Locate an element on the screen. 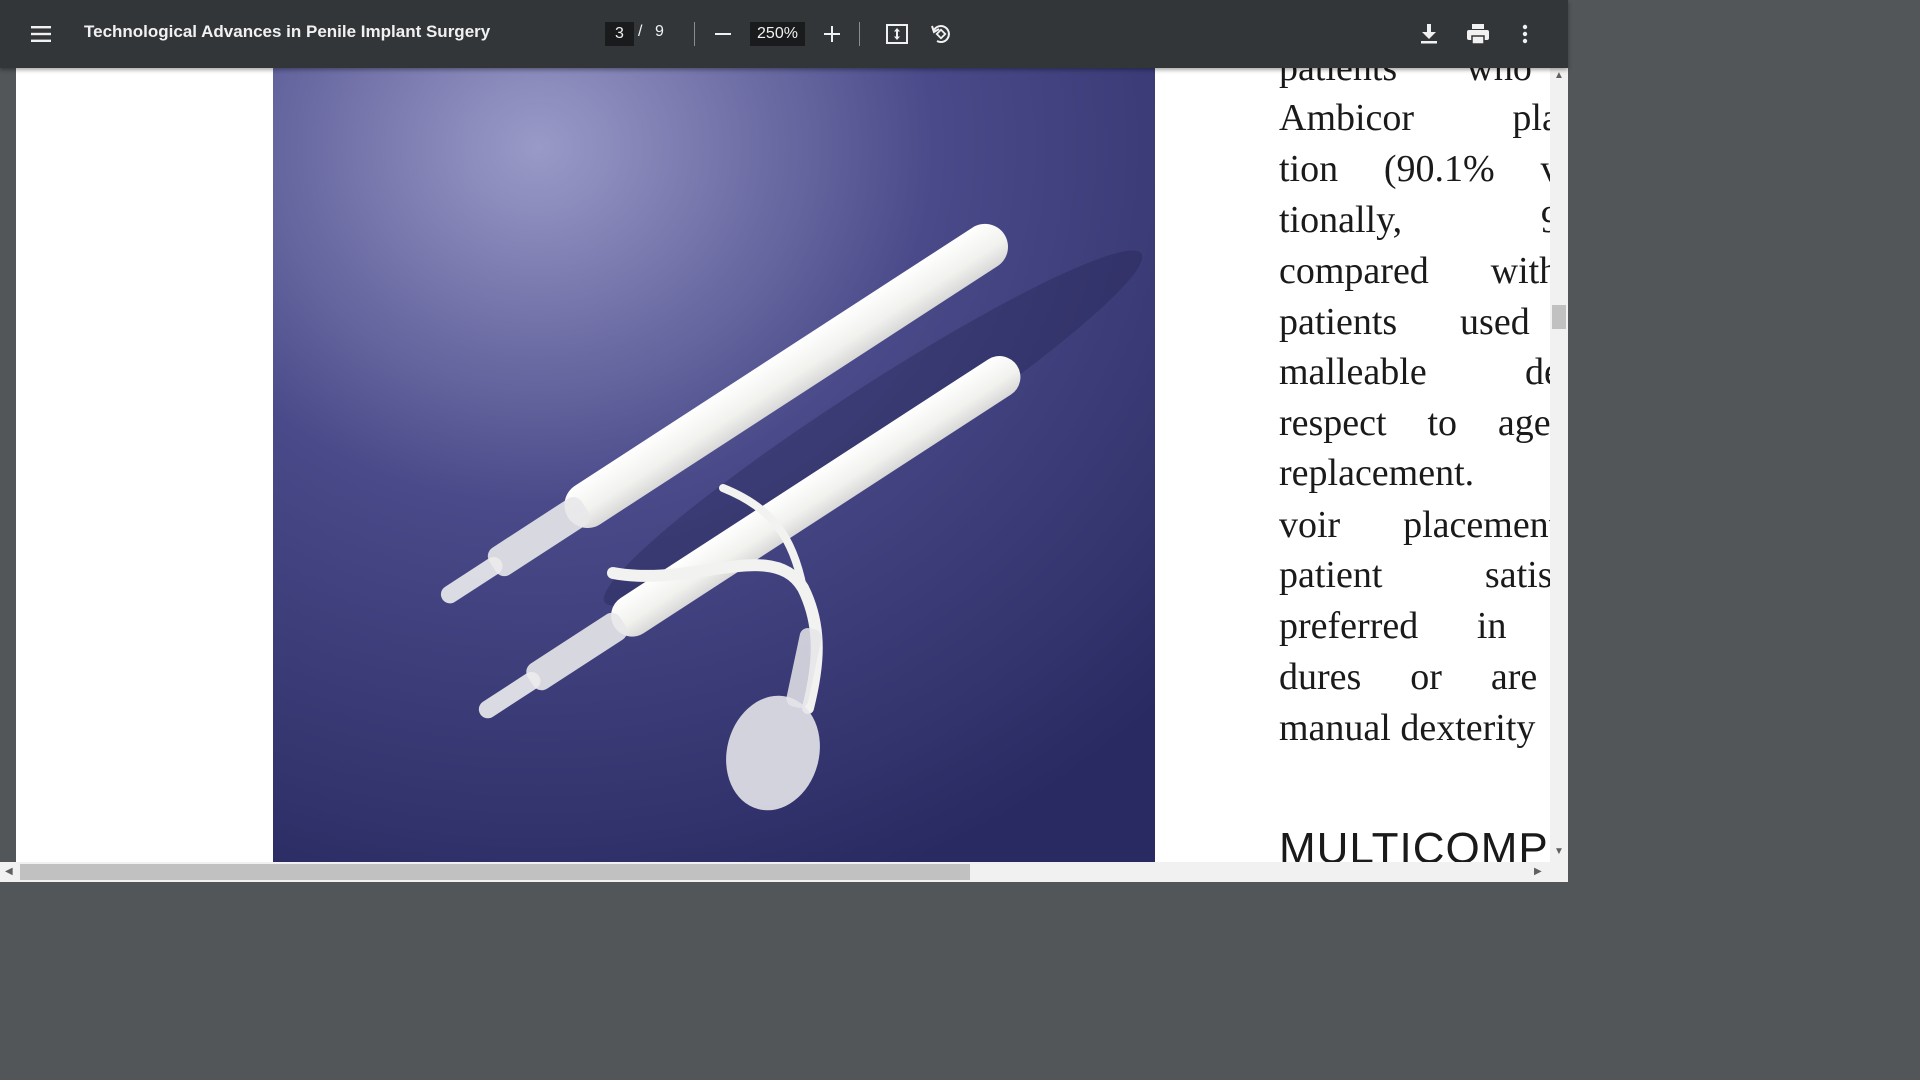  print-icon is located at coordinates (1478, 34).